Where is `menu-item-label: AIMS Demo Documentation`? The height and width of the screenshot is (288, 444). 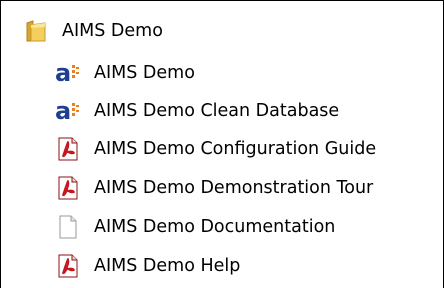
menu-item-label: AIMS Demo Documentation is located at coordinates (215, 227).